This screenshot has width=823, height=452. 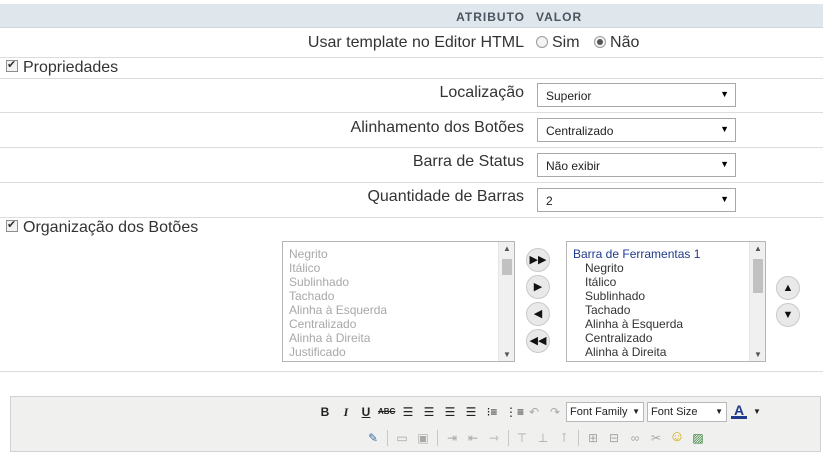 What do you see at coordinates (325, 412) in the screenshot?
I see `bold-icon: B` at bounding box center [325, 412].